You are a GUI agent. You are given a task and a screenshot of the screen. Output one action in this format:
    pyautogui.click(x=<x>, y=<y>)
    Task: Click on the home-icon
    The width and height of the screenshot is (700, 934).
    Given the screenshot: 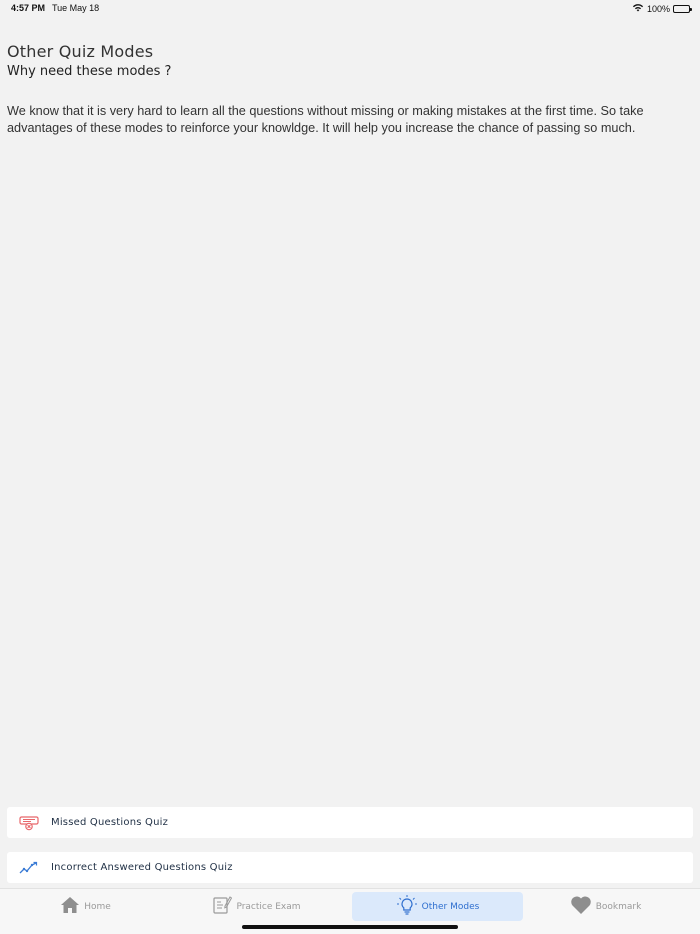 What is the action you would take?
    pyautogui.click(x=70, y=906)
    